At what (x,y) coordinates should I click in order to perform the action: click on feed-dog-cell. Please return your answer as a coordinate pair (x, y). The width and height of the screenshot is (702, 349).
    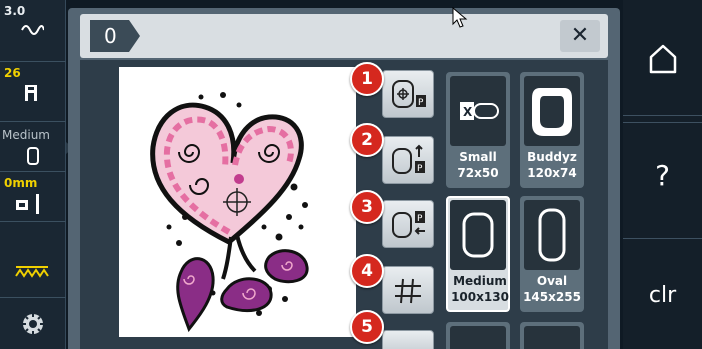
    Looking at the image, I should click on (33, 260).